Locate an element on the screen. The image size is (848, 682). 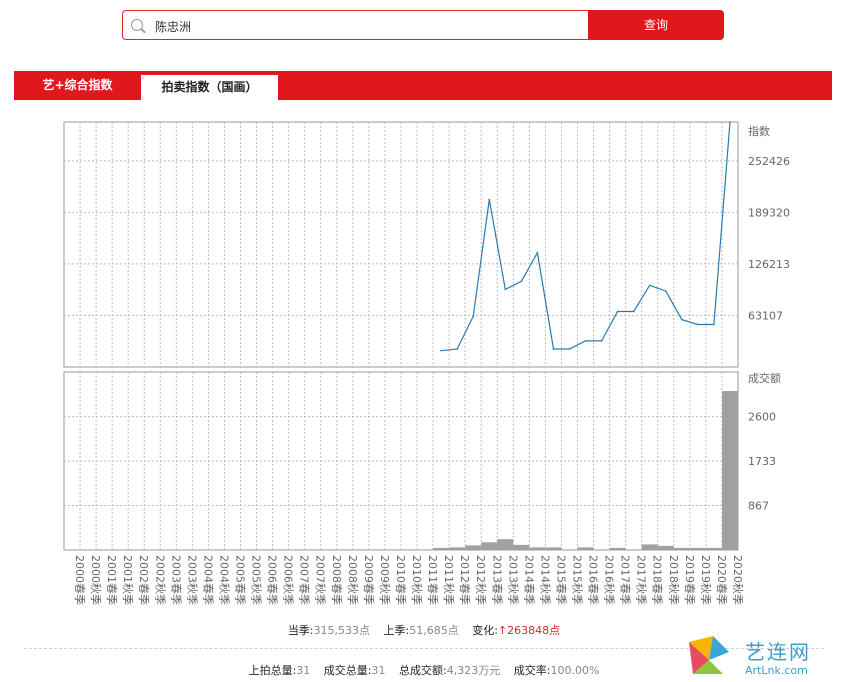
x-tick-label: 2010春季 is located at coordinates (400, 580).